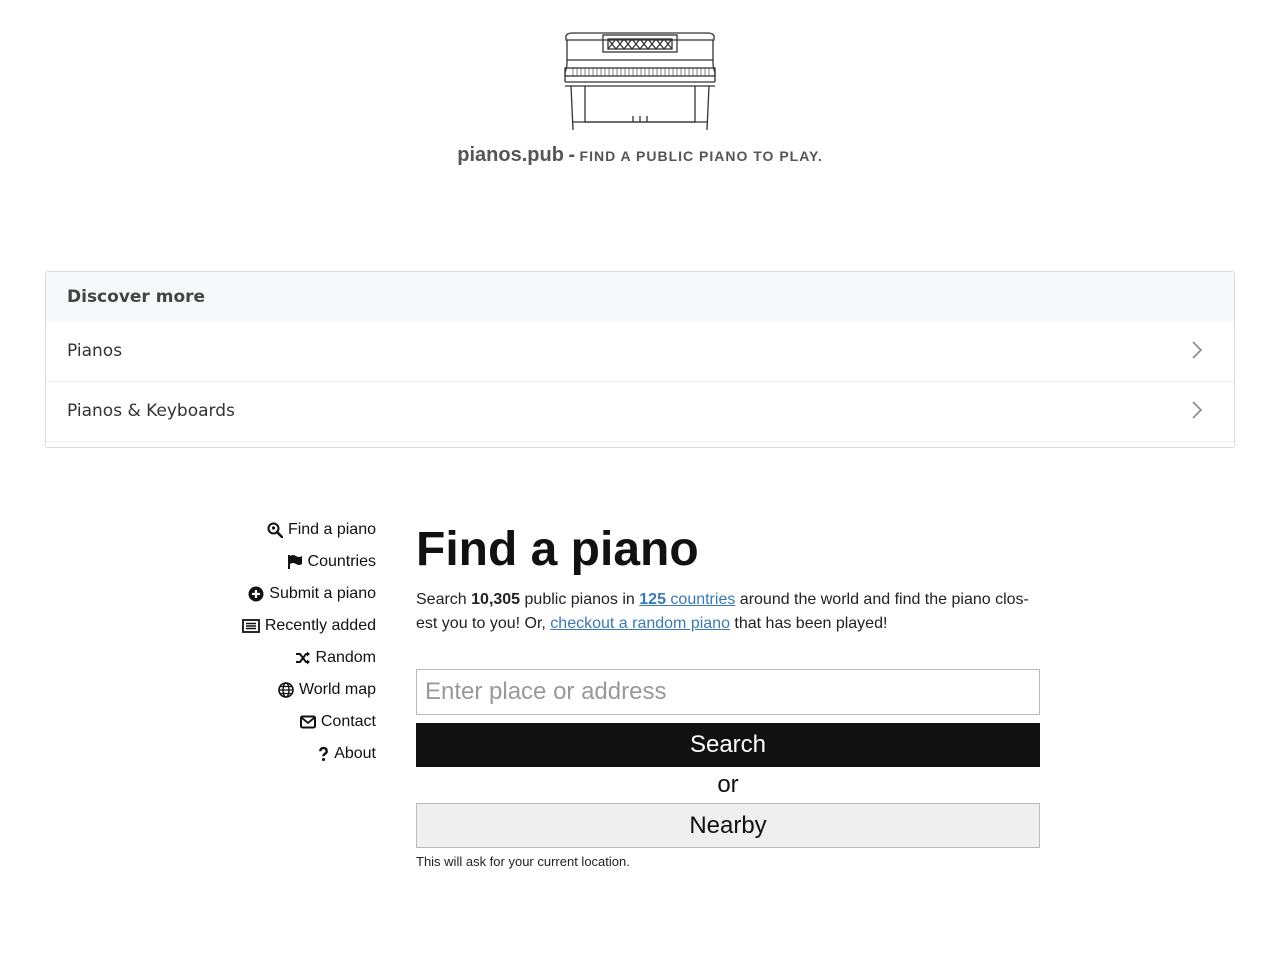  Describe the element at coordinates (275, 530) in the screenshot. I see `search-location-icon` at that location.